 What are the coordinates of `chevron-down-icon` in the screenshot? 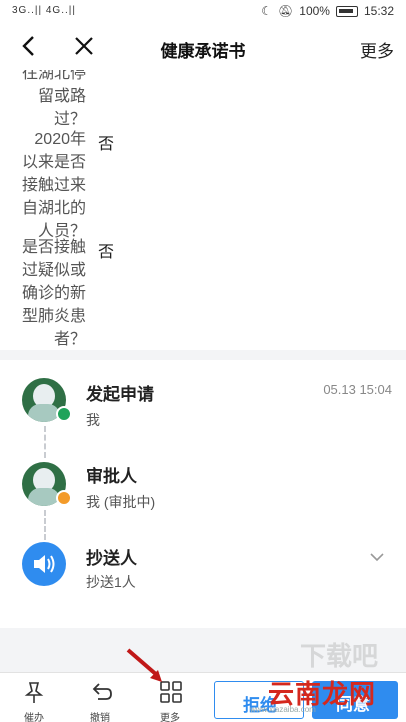 It's located at (377, 557).